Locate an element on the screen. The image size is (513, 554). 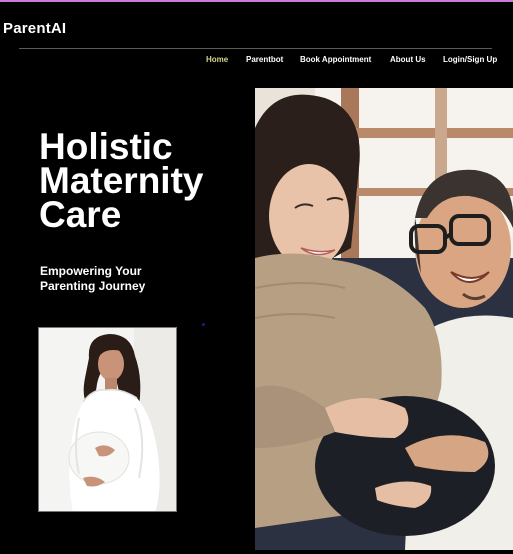
hero-subtitle: Empowering Your Parenting Journey is located at coordinates (130, 279).